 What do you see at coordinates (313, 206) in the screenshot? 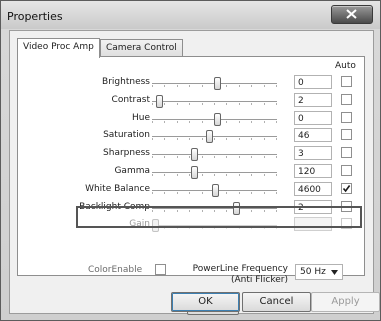
I see `backlight-comp-value-field: 2` at bounding box center [313, 206].